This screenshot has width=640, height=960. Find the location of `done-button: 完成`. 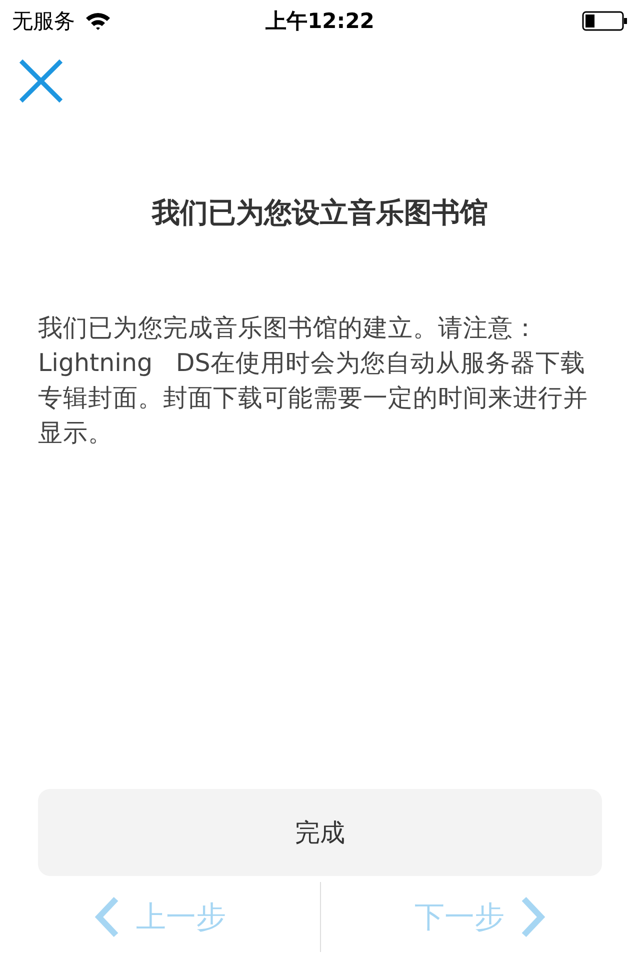

done-button: 完成 is located at coordinates (320, 832).